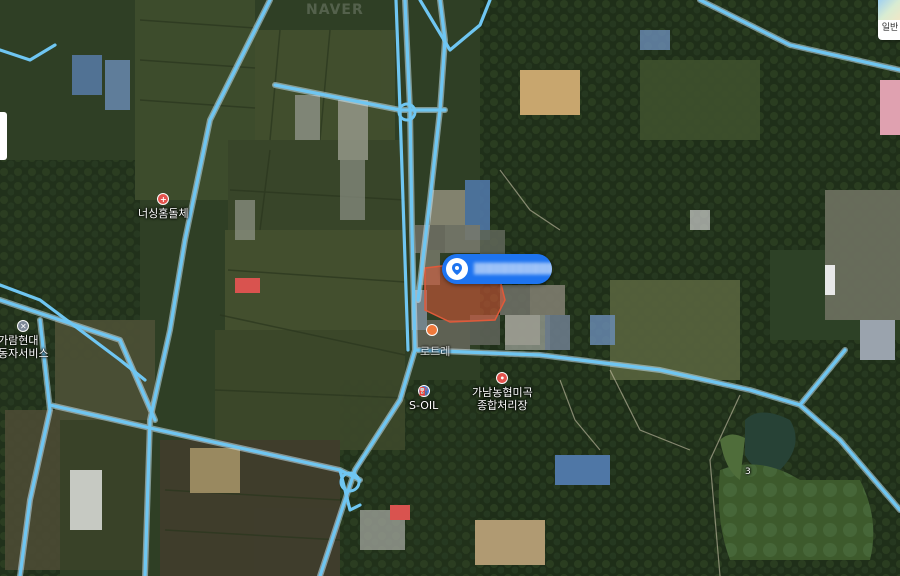 The image size is (900, 576). Describe the element at coordinates (502, 399) in the screenshot. I see `poi-rice-center-label: 가남농협미곡 종합처리장` at that location.